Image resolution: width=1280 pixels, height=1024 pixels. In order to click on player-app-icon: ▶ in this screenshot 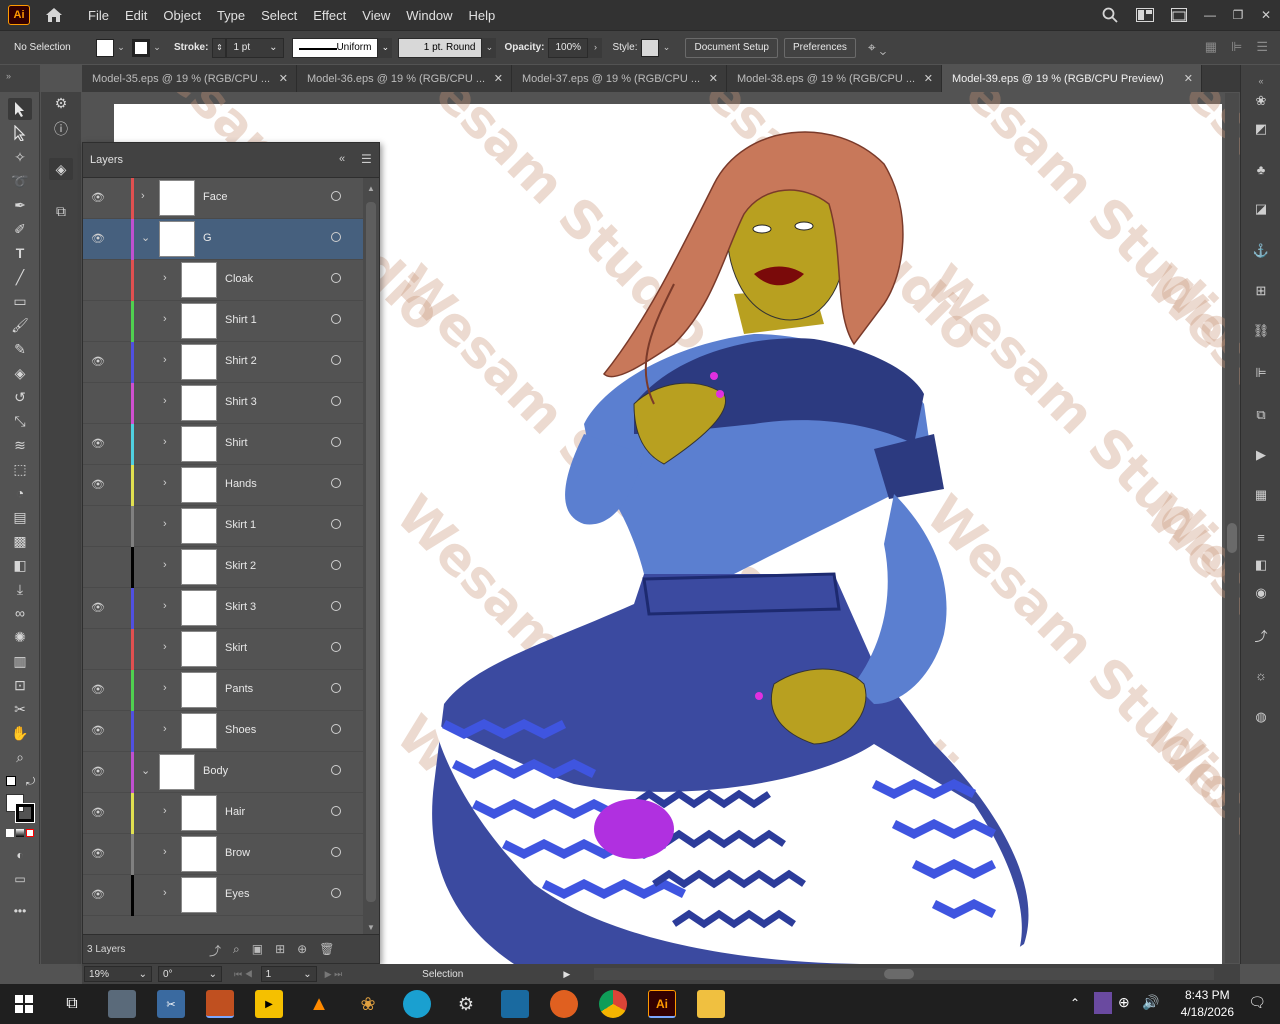, I will do `click(269, 1004)`.